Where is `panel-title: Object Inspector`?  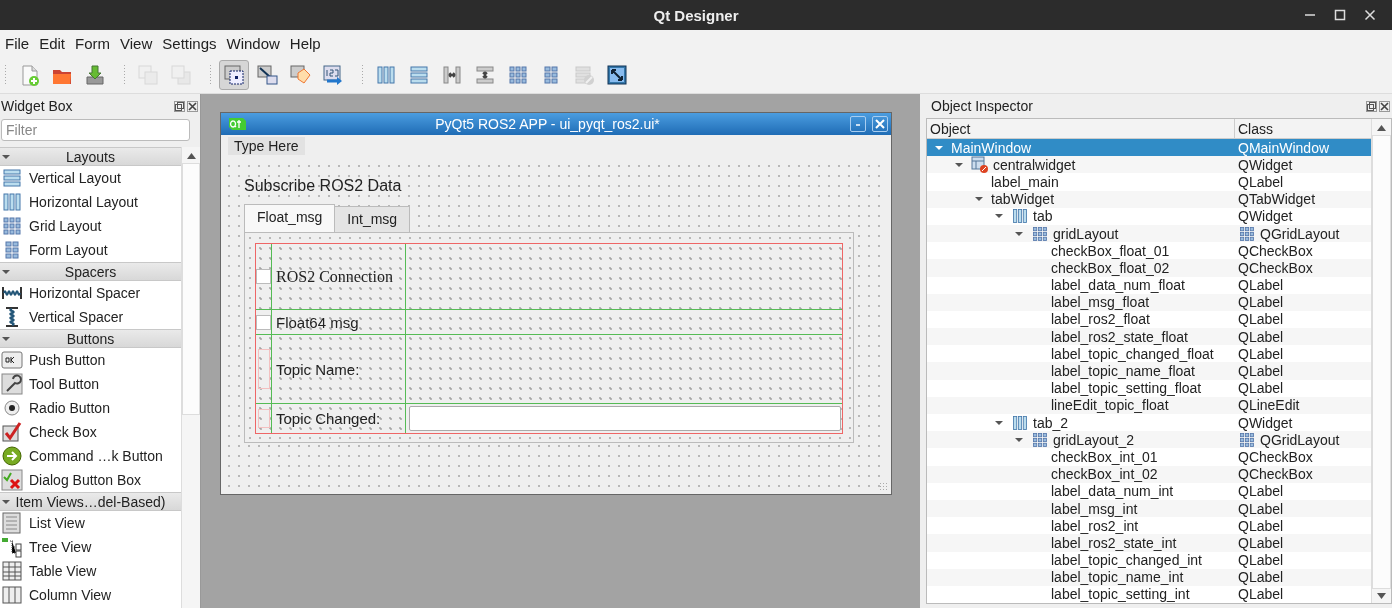 panel-title: Object Inspector is located at coordinates (982, 106).